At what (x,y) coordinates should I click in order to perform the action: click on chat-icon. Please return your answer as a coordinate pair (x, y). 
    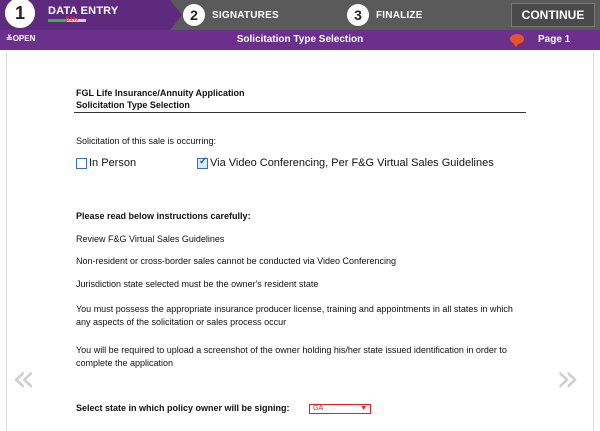
    Looking at the image, I should click on (517, 40).